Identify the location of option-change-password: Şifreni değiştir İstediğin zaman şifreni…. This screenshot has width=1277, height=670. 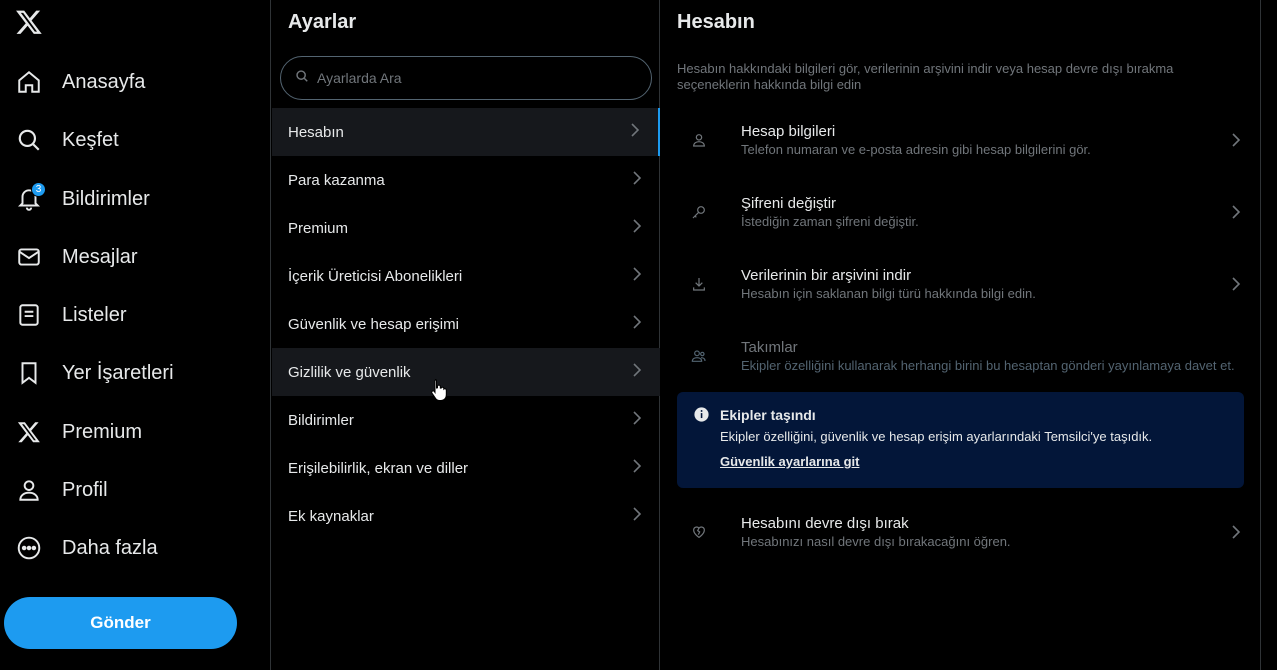
(961, 212).